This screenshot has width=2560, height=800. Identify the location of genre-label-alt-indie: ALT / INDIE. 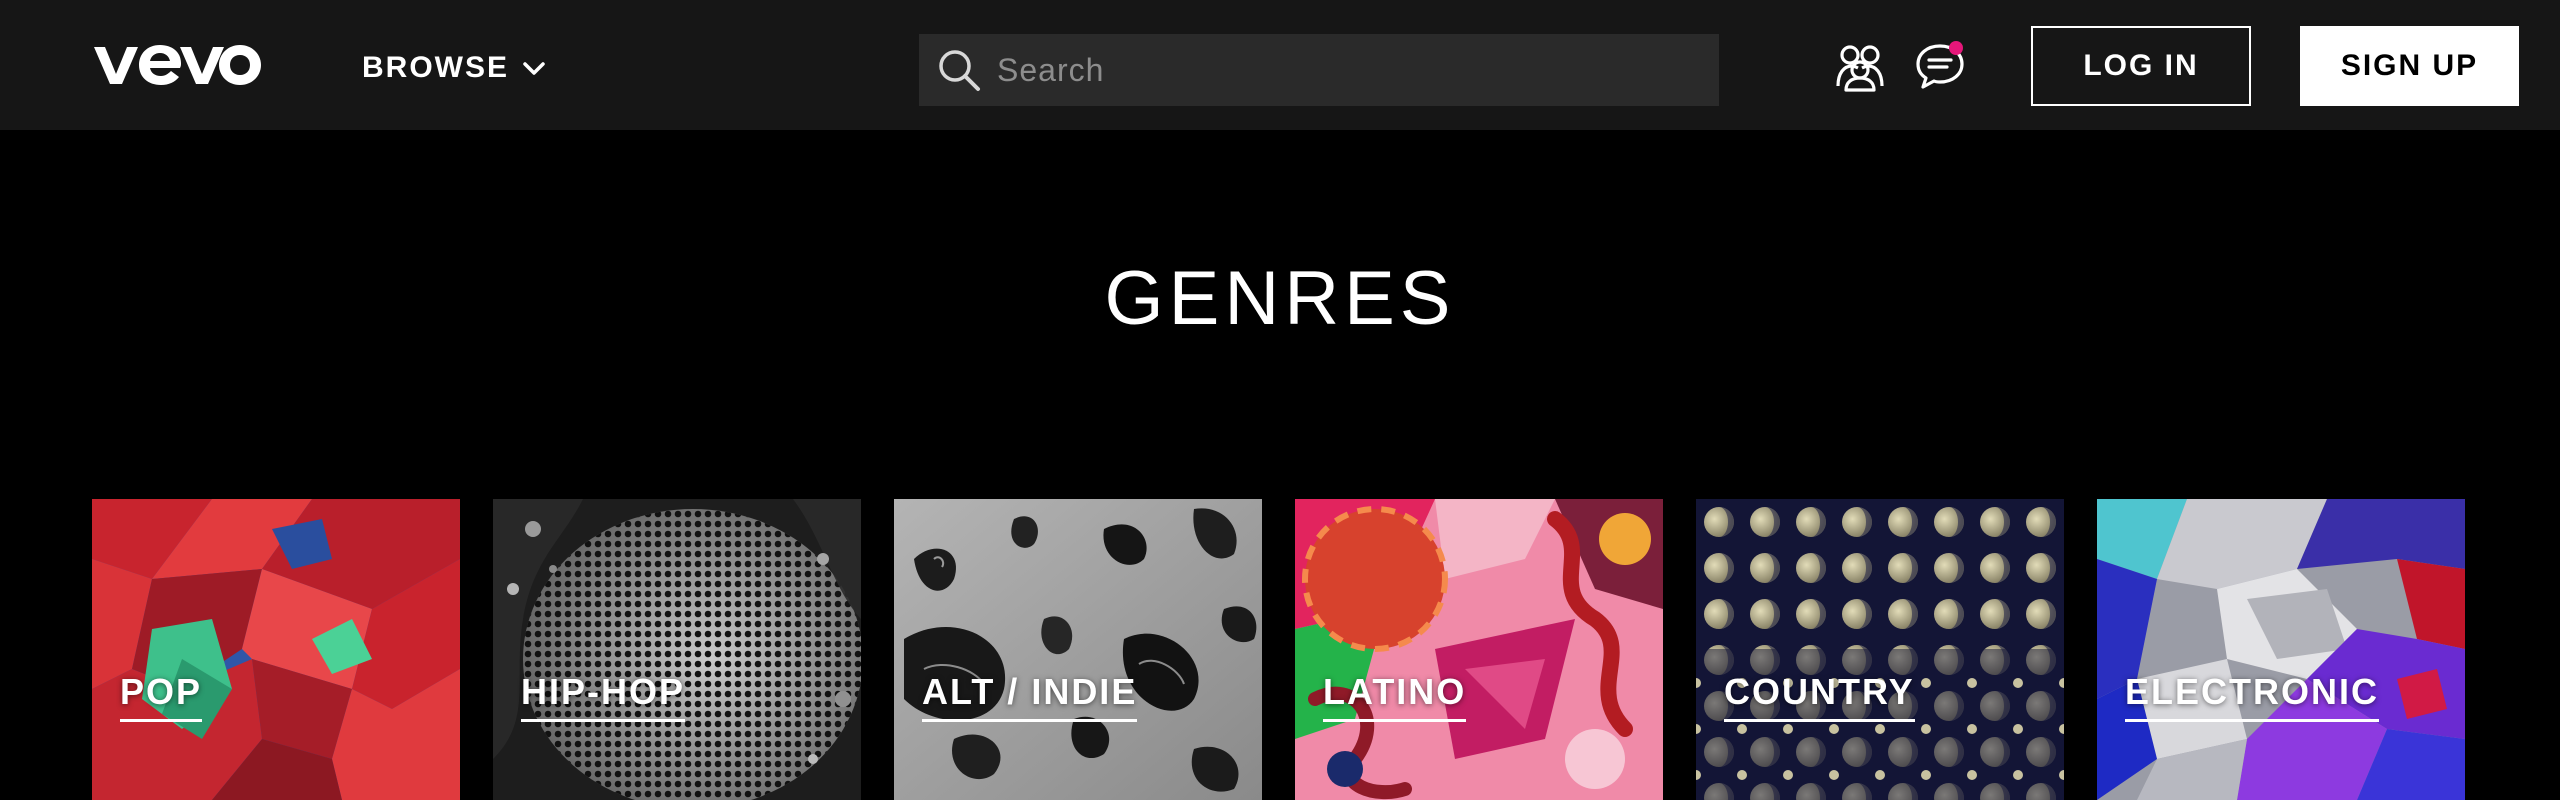
(1030, 696).